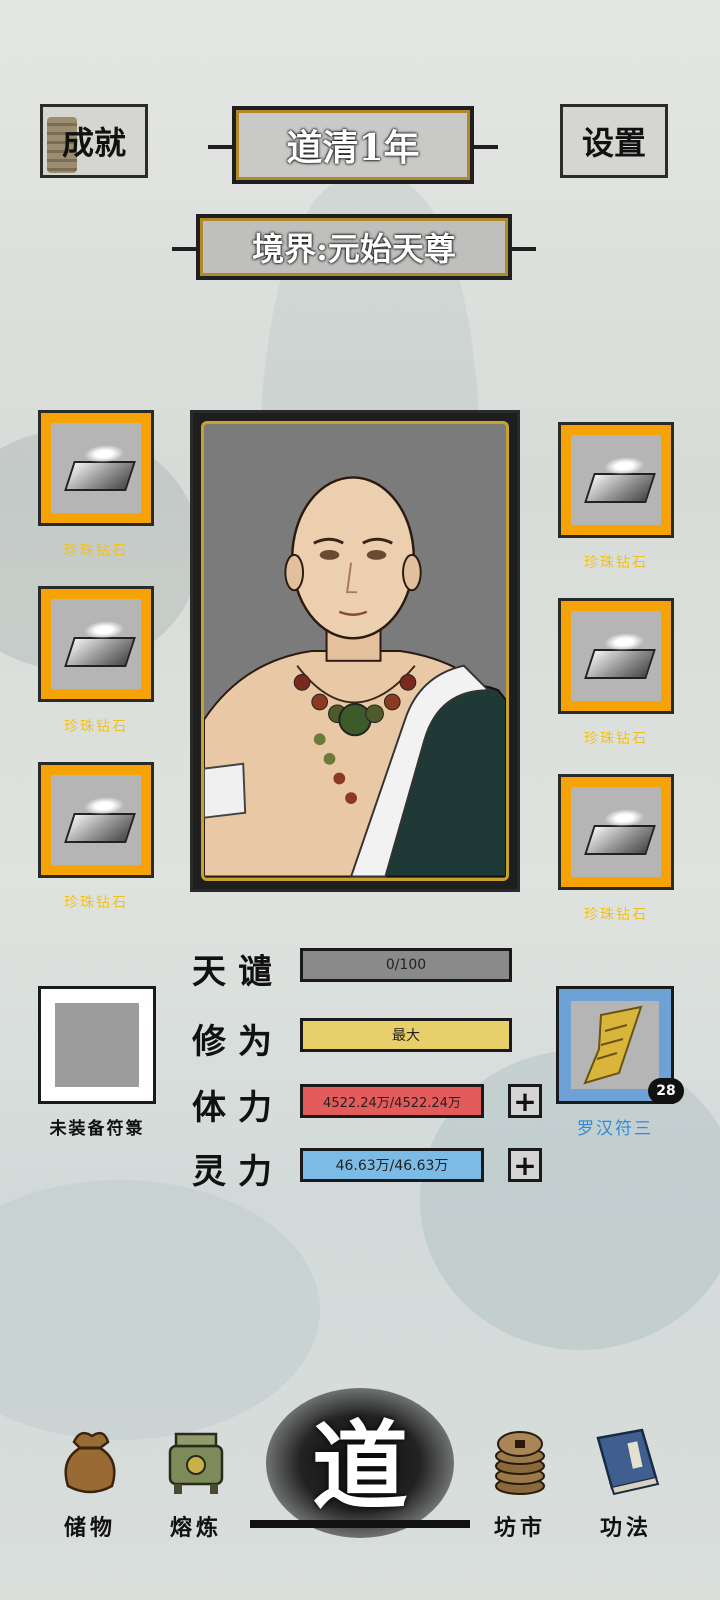 Image resolution: width=720 pixels, height=1600 pixels. I want to click on character-portrait, so click(355, 651).